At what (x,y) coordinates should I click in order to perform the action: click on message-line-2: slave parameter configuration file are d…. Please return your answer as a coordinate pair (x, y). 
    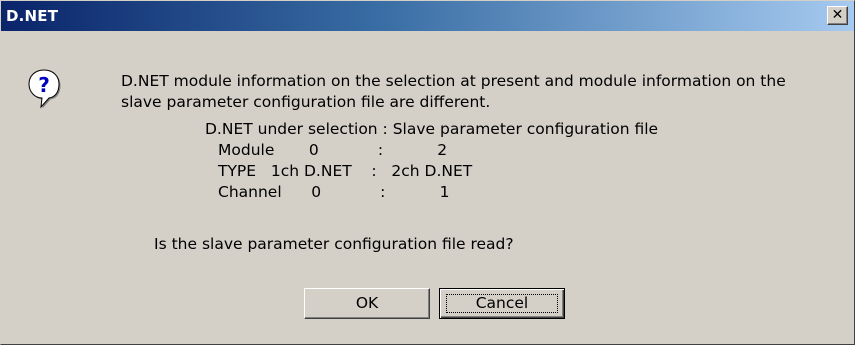
    Looking at the image, I should click on (306, 102).